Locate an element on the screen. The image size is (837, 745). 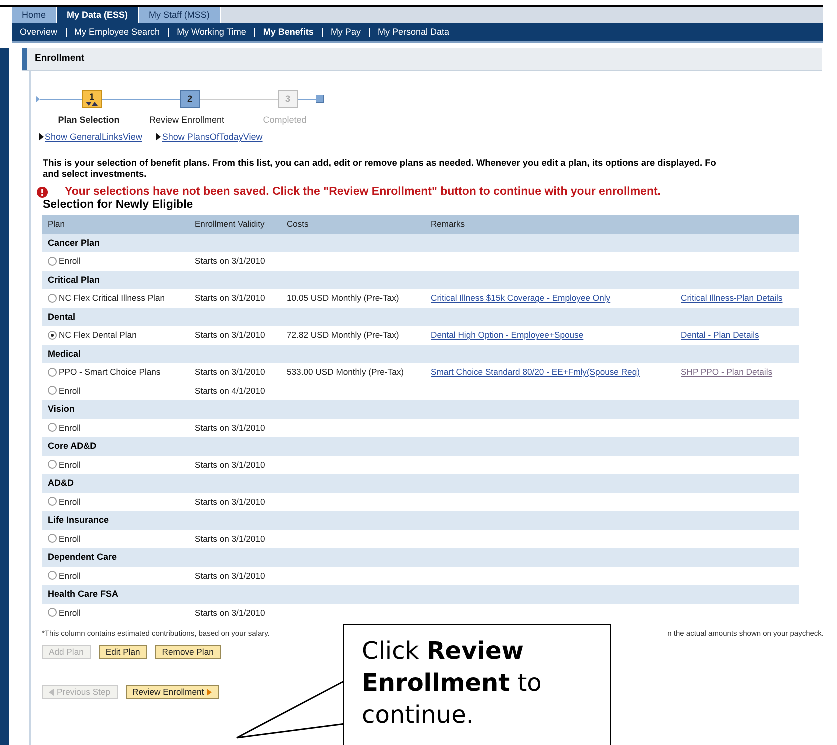
group-name: AD&D is located at coordinates (61, 483).